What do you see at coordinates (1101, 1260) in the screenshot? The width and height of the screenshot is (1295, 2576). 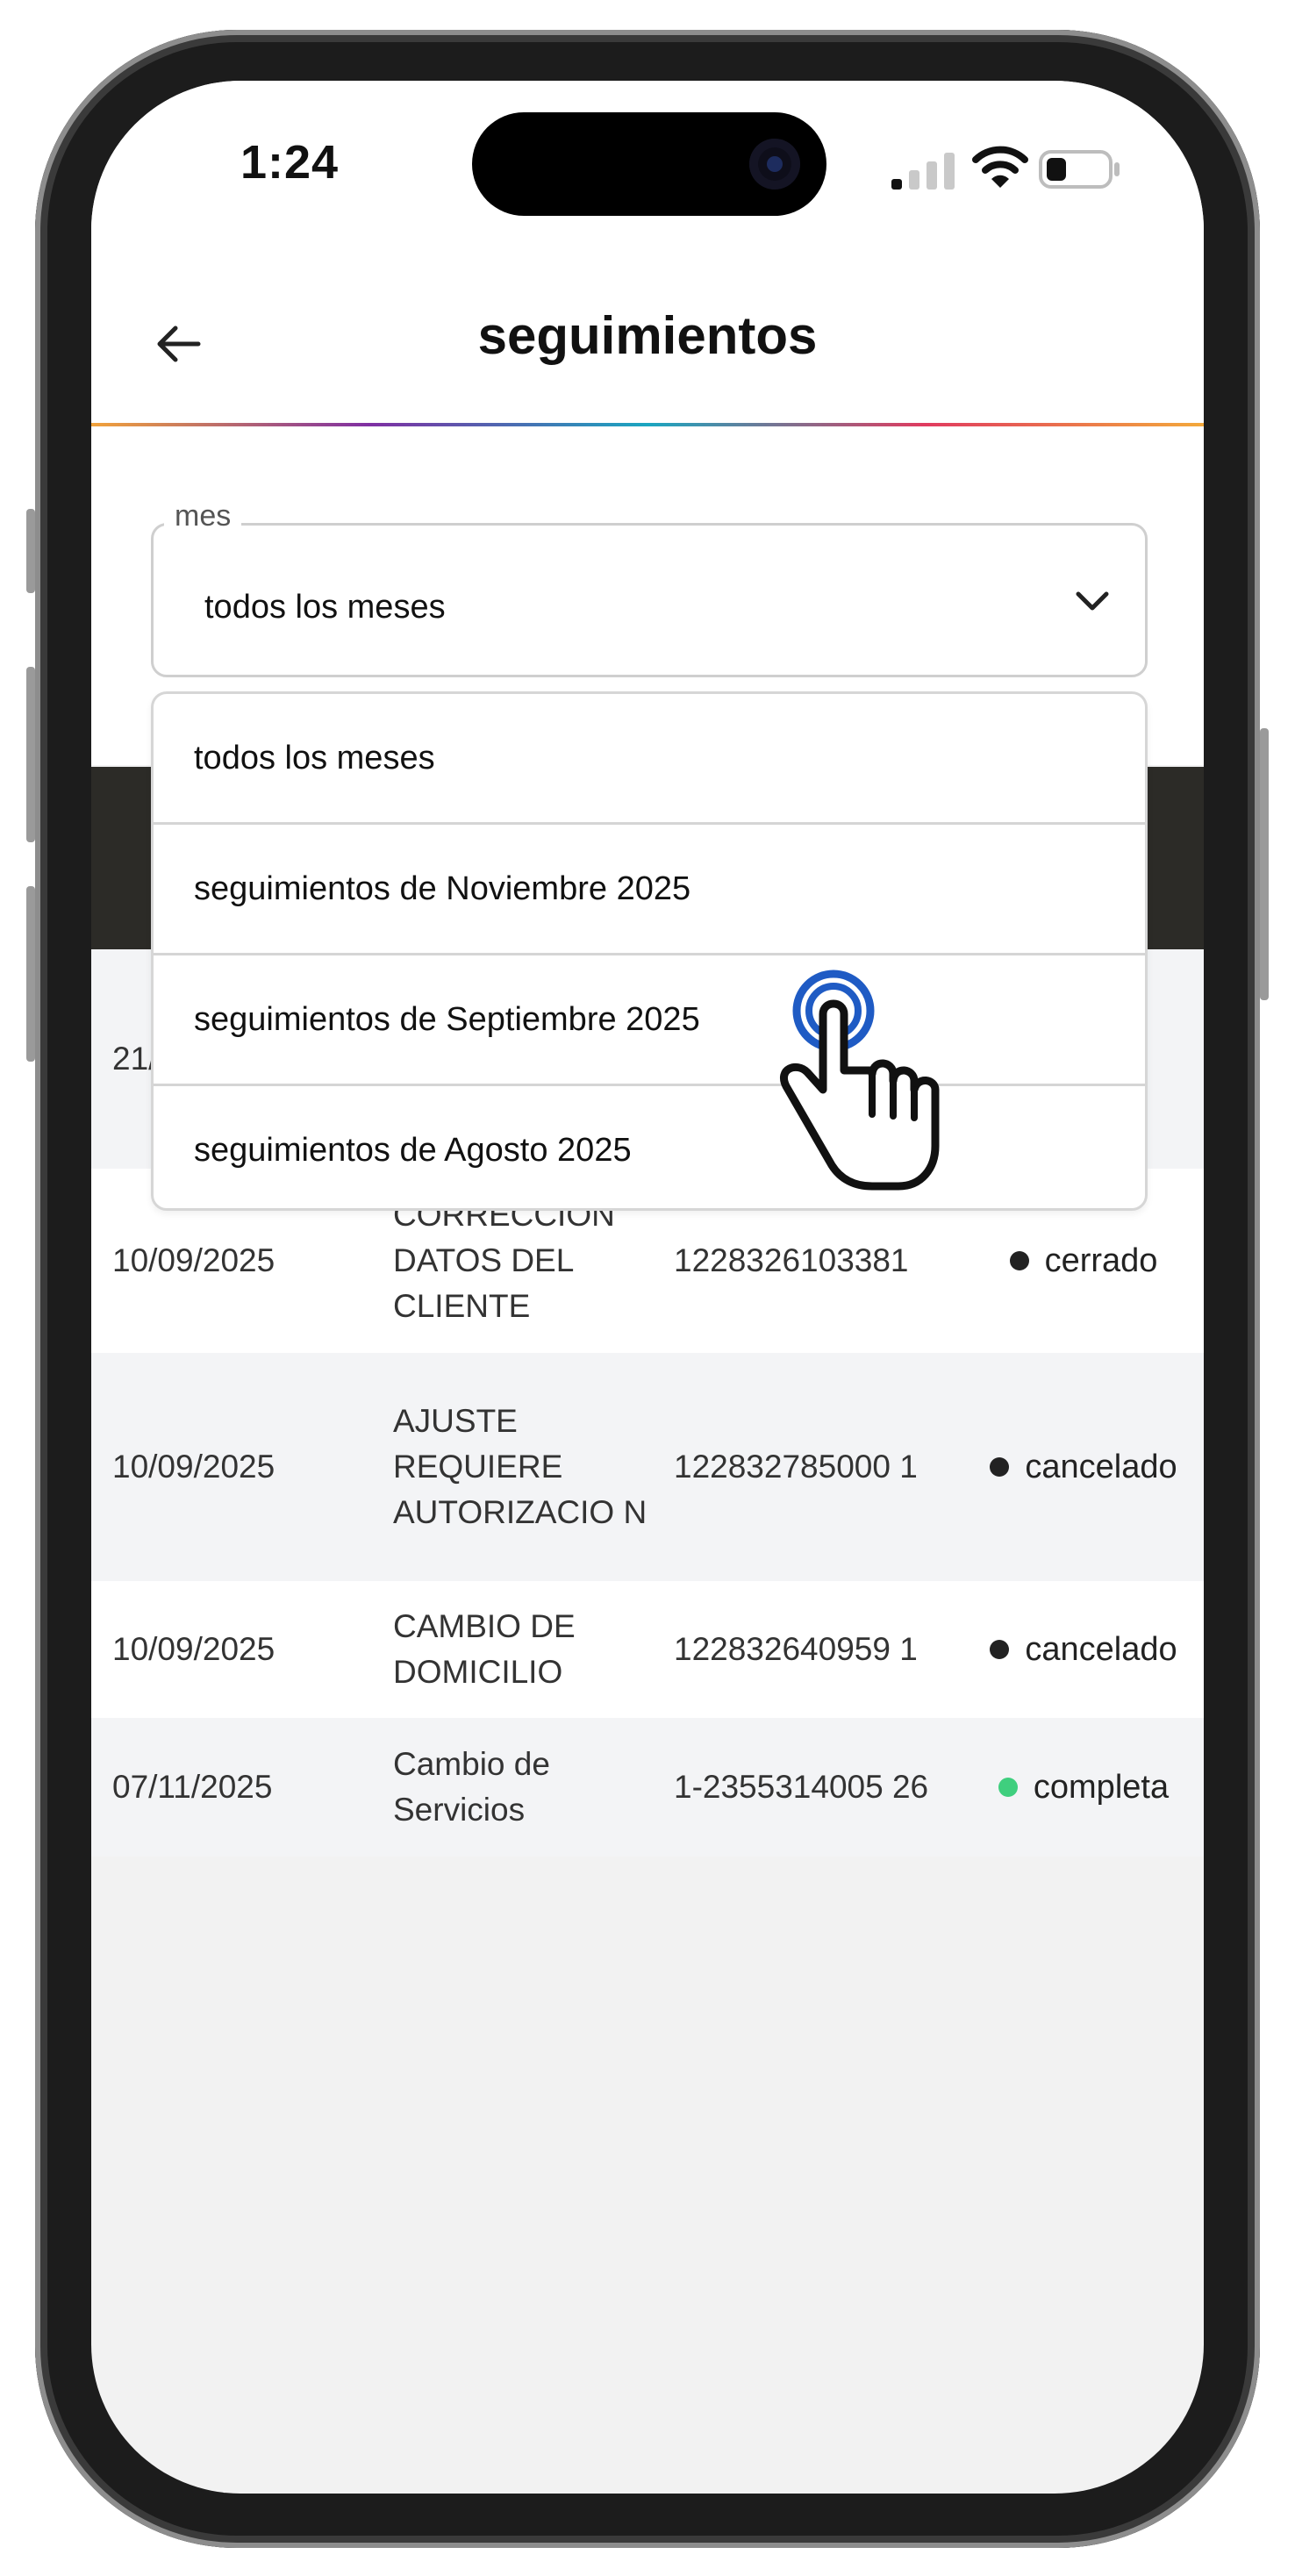 I see `status-label: cerrado` at bounding box center [1101, 1260].